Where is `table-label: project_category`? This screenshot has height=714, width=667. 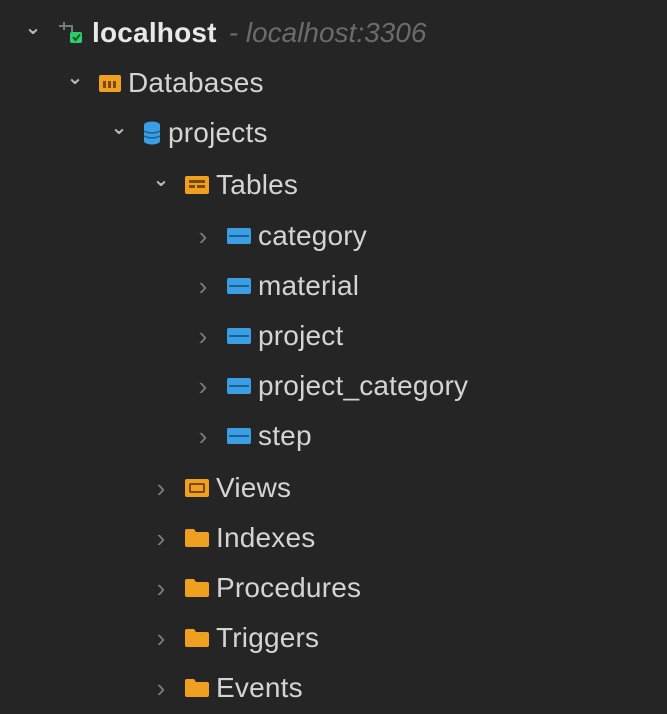
table-label: project_category is located at coordinates (363, 385).